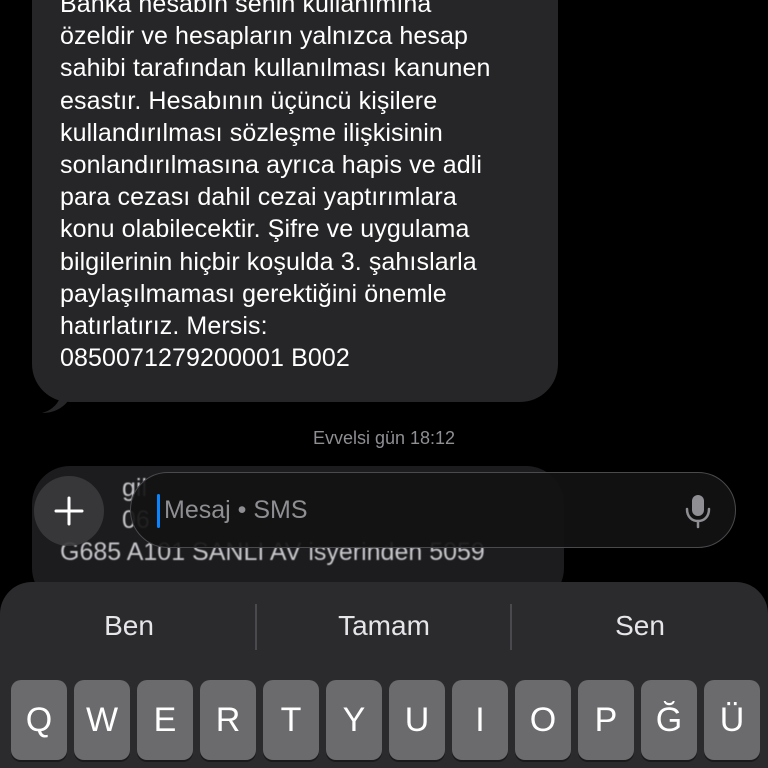  Describe the element at coordinates (264, 36) in the screenshot. I see `message-line: özeldir ve hesapların yalnızca hesap` at that location.